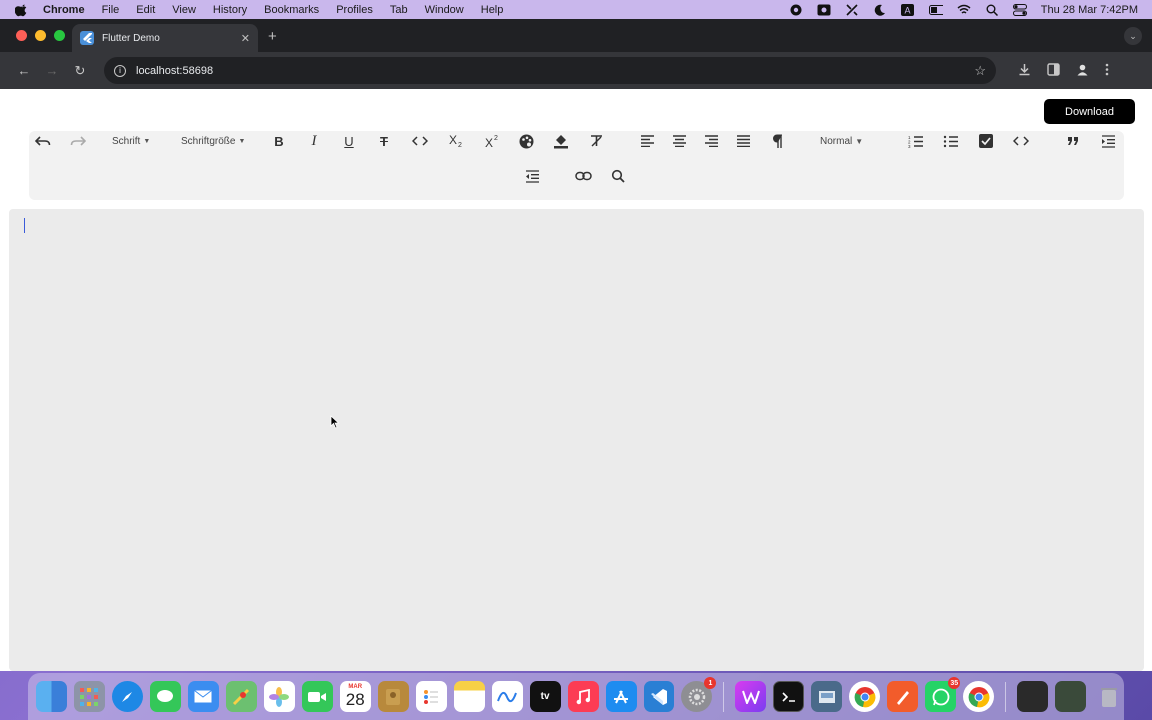 This screenshot has width=1152, height=720. I want to click on moon-icon, so click(880, 10).